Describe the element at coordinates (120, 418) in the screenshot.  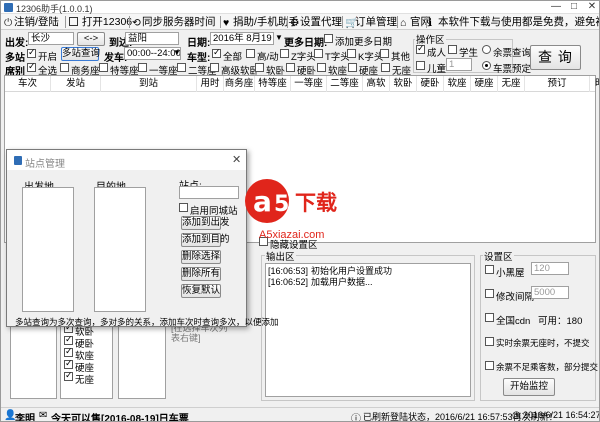
I see `presale-text: 今天可以售[2016-08-19]日车票` at that location.